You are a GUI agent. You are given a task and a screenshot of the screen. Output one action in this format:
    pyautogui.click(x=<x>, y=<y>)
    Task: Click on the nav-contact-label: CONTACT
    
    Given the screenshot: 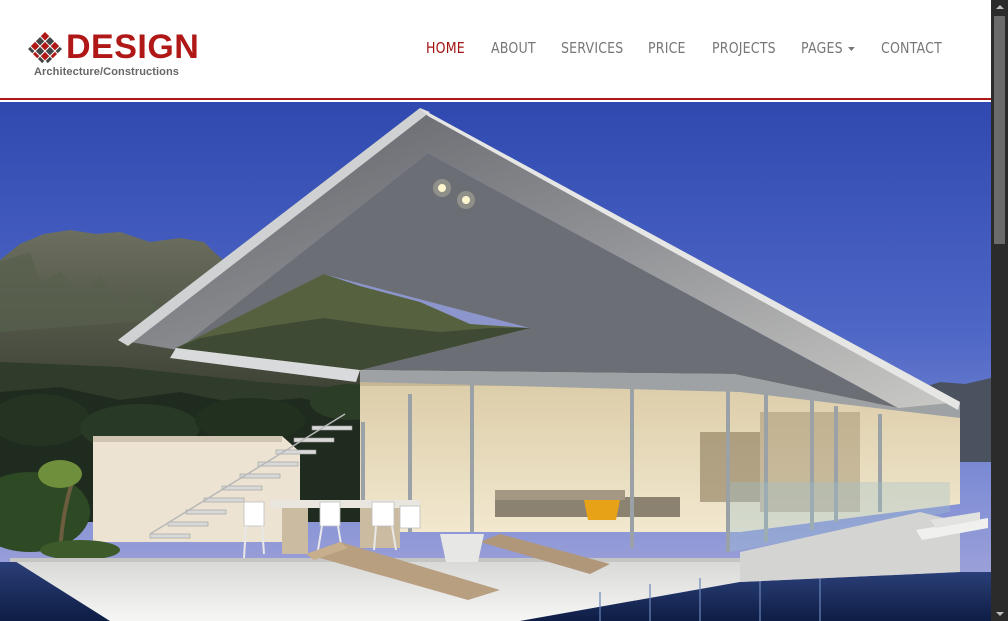 What is the action you would take?
    pyautogui.click(x=911, y=48)
    